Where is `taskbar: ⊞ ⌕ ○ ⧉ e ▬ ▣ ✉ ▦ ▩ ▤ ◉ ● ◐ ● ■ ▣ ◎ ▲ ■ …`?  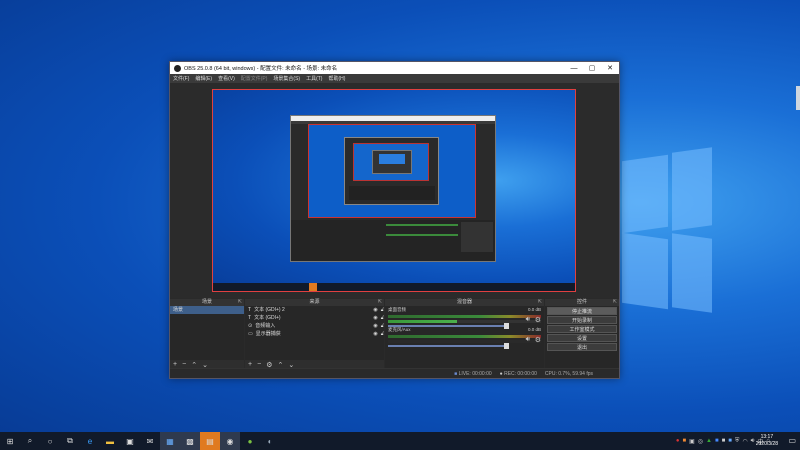
taskbar: ⊞ ⌕ ○ ⧉ e ▬ ▣ ✉ ▦ ▩ ▤ ◉ ● ◐ ● ■ ▣ ◎ ▲ ■ … is located at coordinates (400, 441).